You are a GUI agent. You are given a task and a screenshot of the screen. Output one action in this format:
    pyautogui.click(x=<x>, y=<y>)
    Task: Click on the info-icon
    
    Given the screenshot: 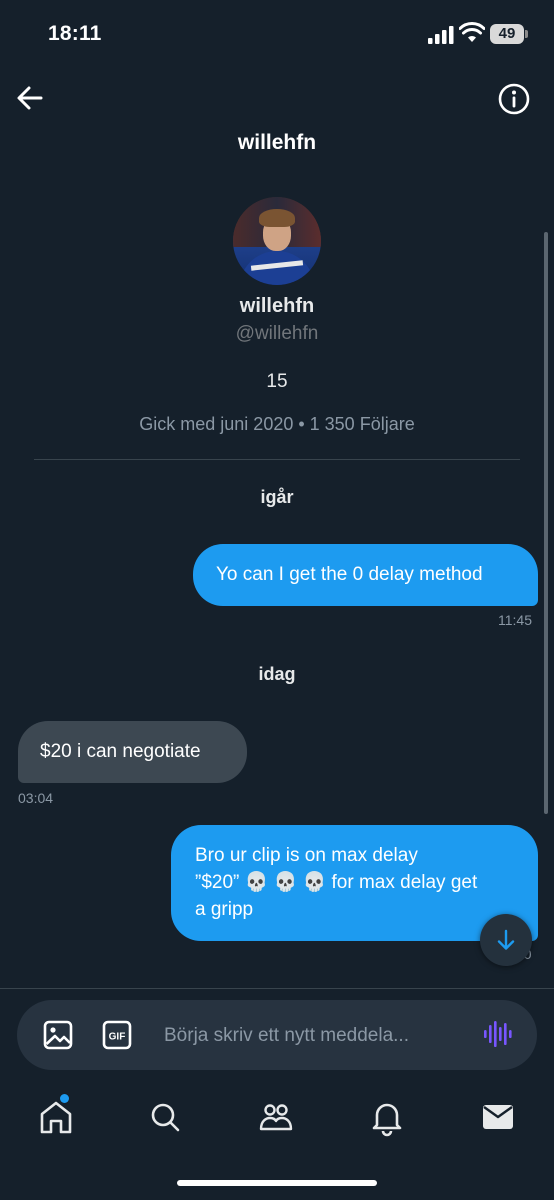 What is the action you would take?
    pyautogui.click(x=514, y=99)
    